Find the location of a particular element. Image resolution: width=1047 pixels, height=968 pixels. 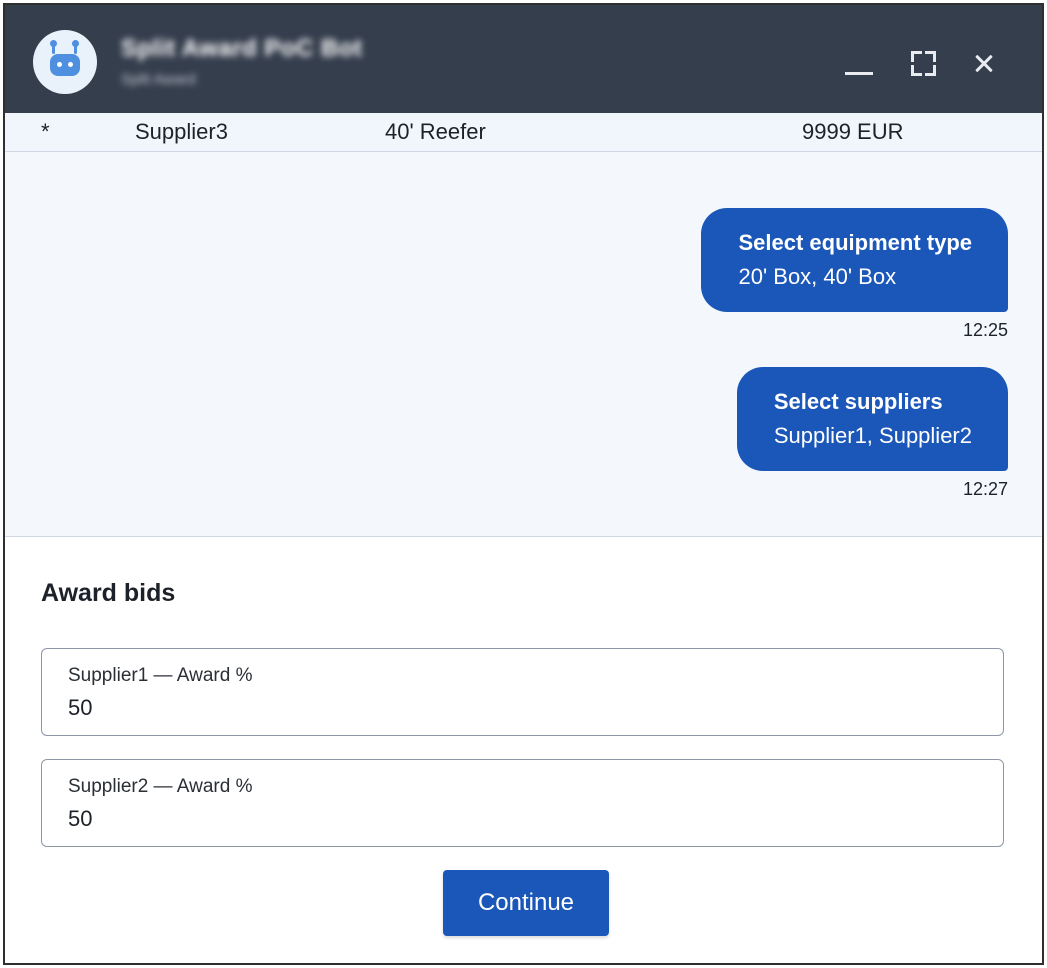

message-body: 20' Box, 40' Box is located at coordinates (817, 276).